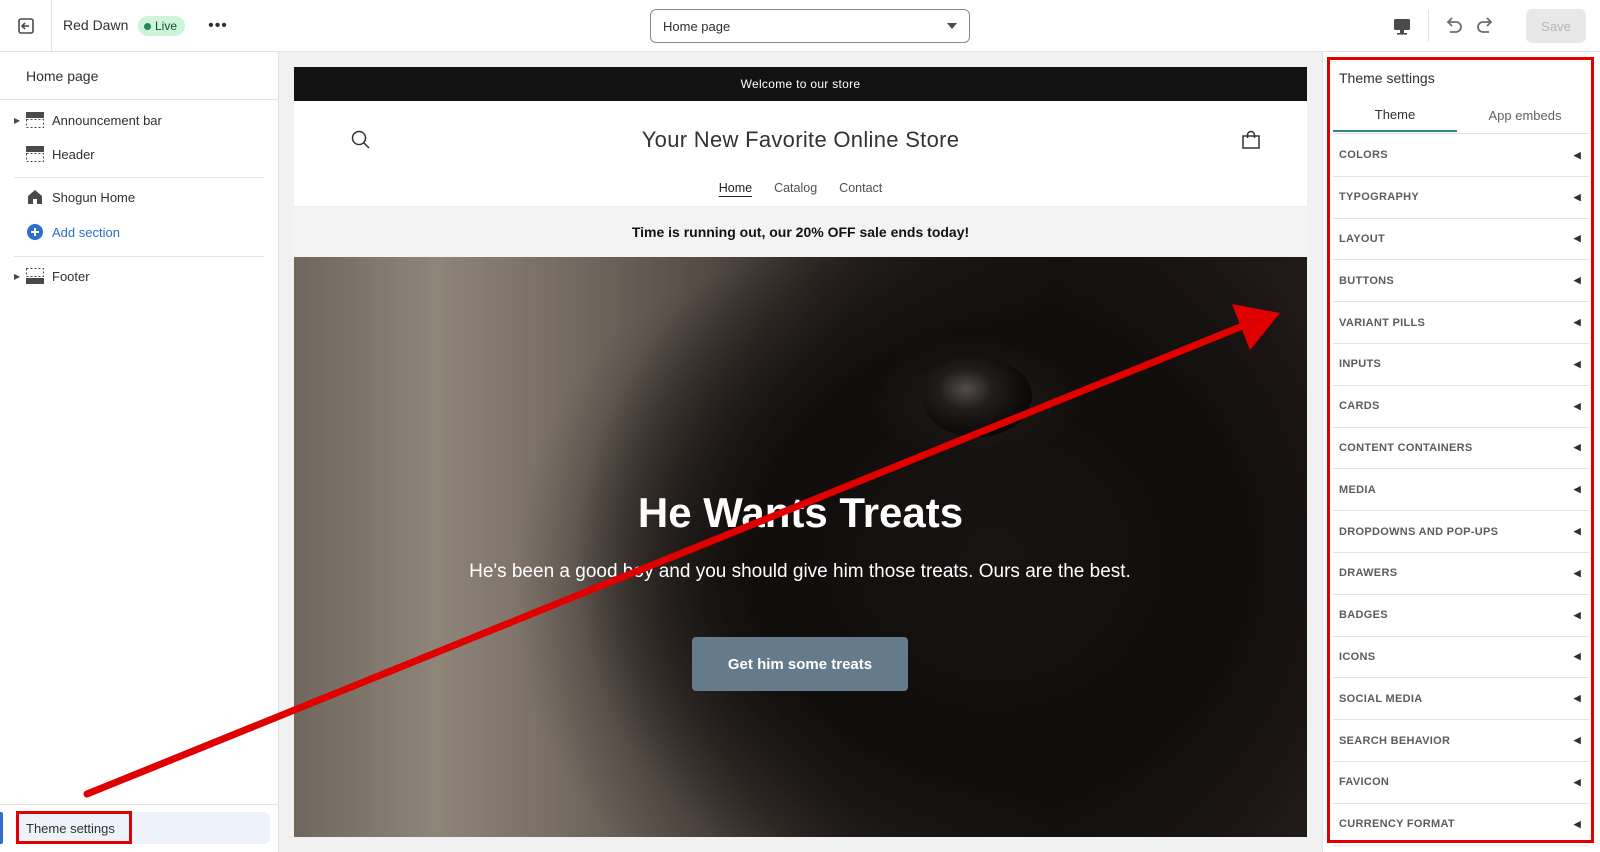 The width and height of the screenshot is (1600, 852). Describe the element at coordinates (795, 188) in the screenshot. I see `nav-link-catalog: Catalog` at that location.